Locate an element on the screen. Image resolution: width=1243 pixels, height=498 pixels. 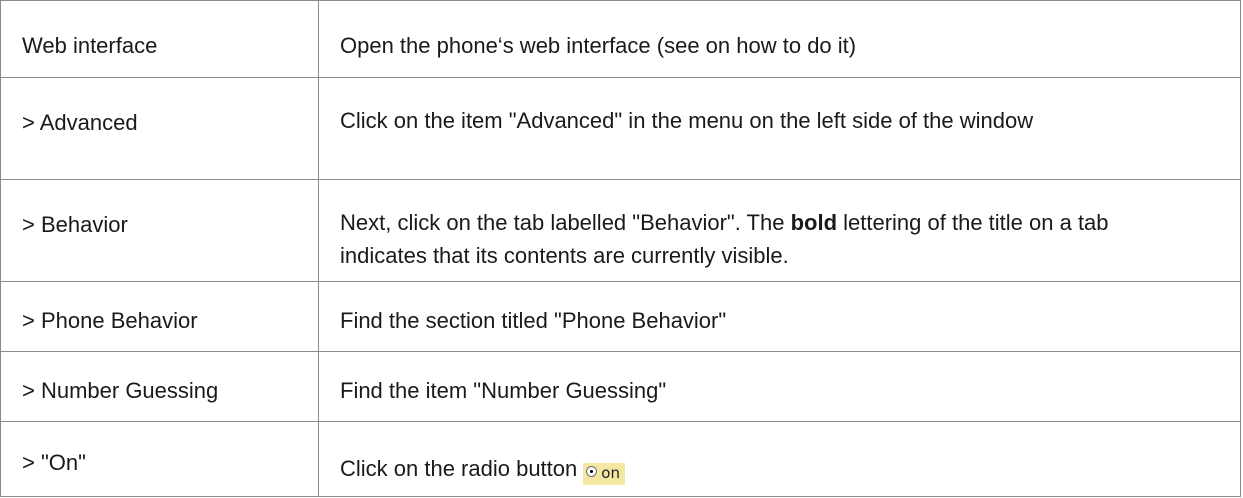
description-cell: Find the section titled "Phone Behavior" is located at coordinates (779, 316).